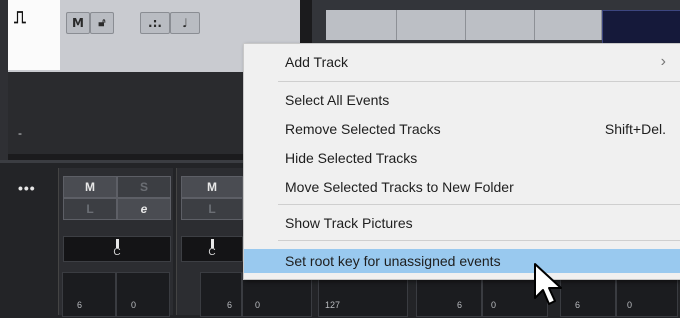  Describe the element at coordinates (548, 284) in the screenshot. I see `mouse-pointer-icon` at that location.